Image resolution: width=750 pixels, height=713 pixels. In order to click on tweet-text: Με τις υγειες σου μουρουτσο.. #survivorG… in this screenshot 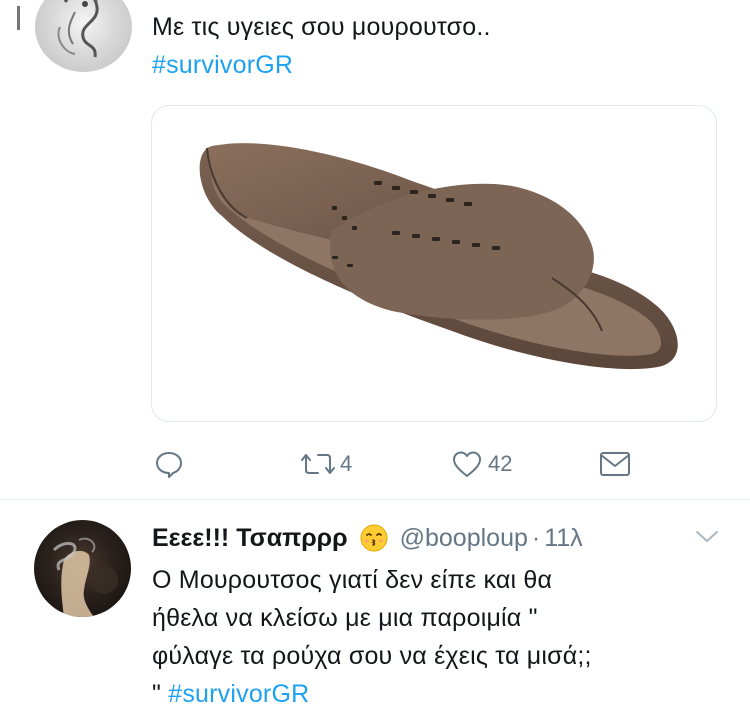, I will do `click(432, 46)`.